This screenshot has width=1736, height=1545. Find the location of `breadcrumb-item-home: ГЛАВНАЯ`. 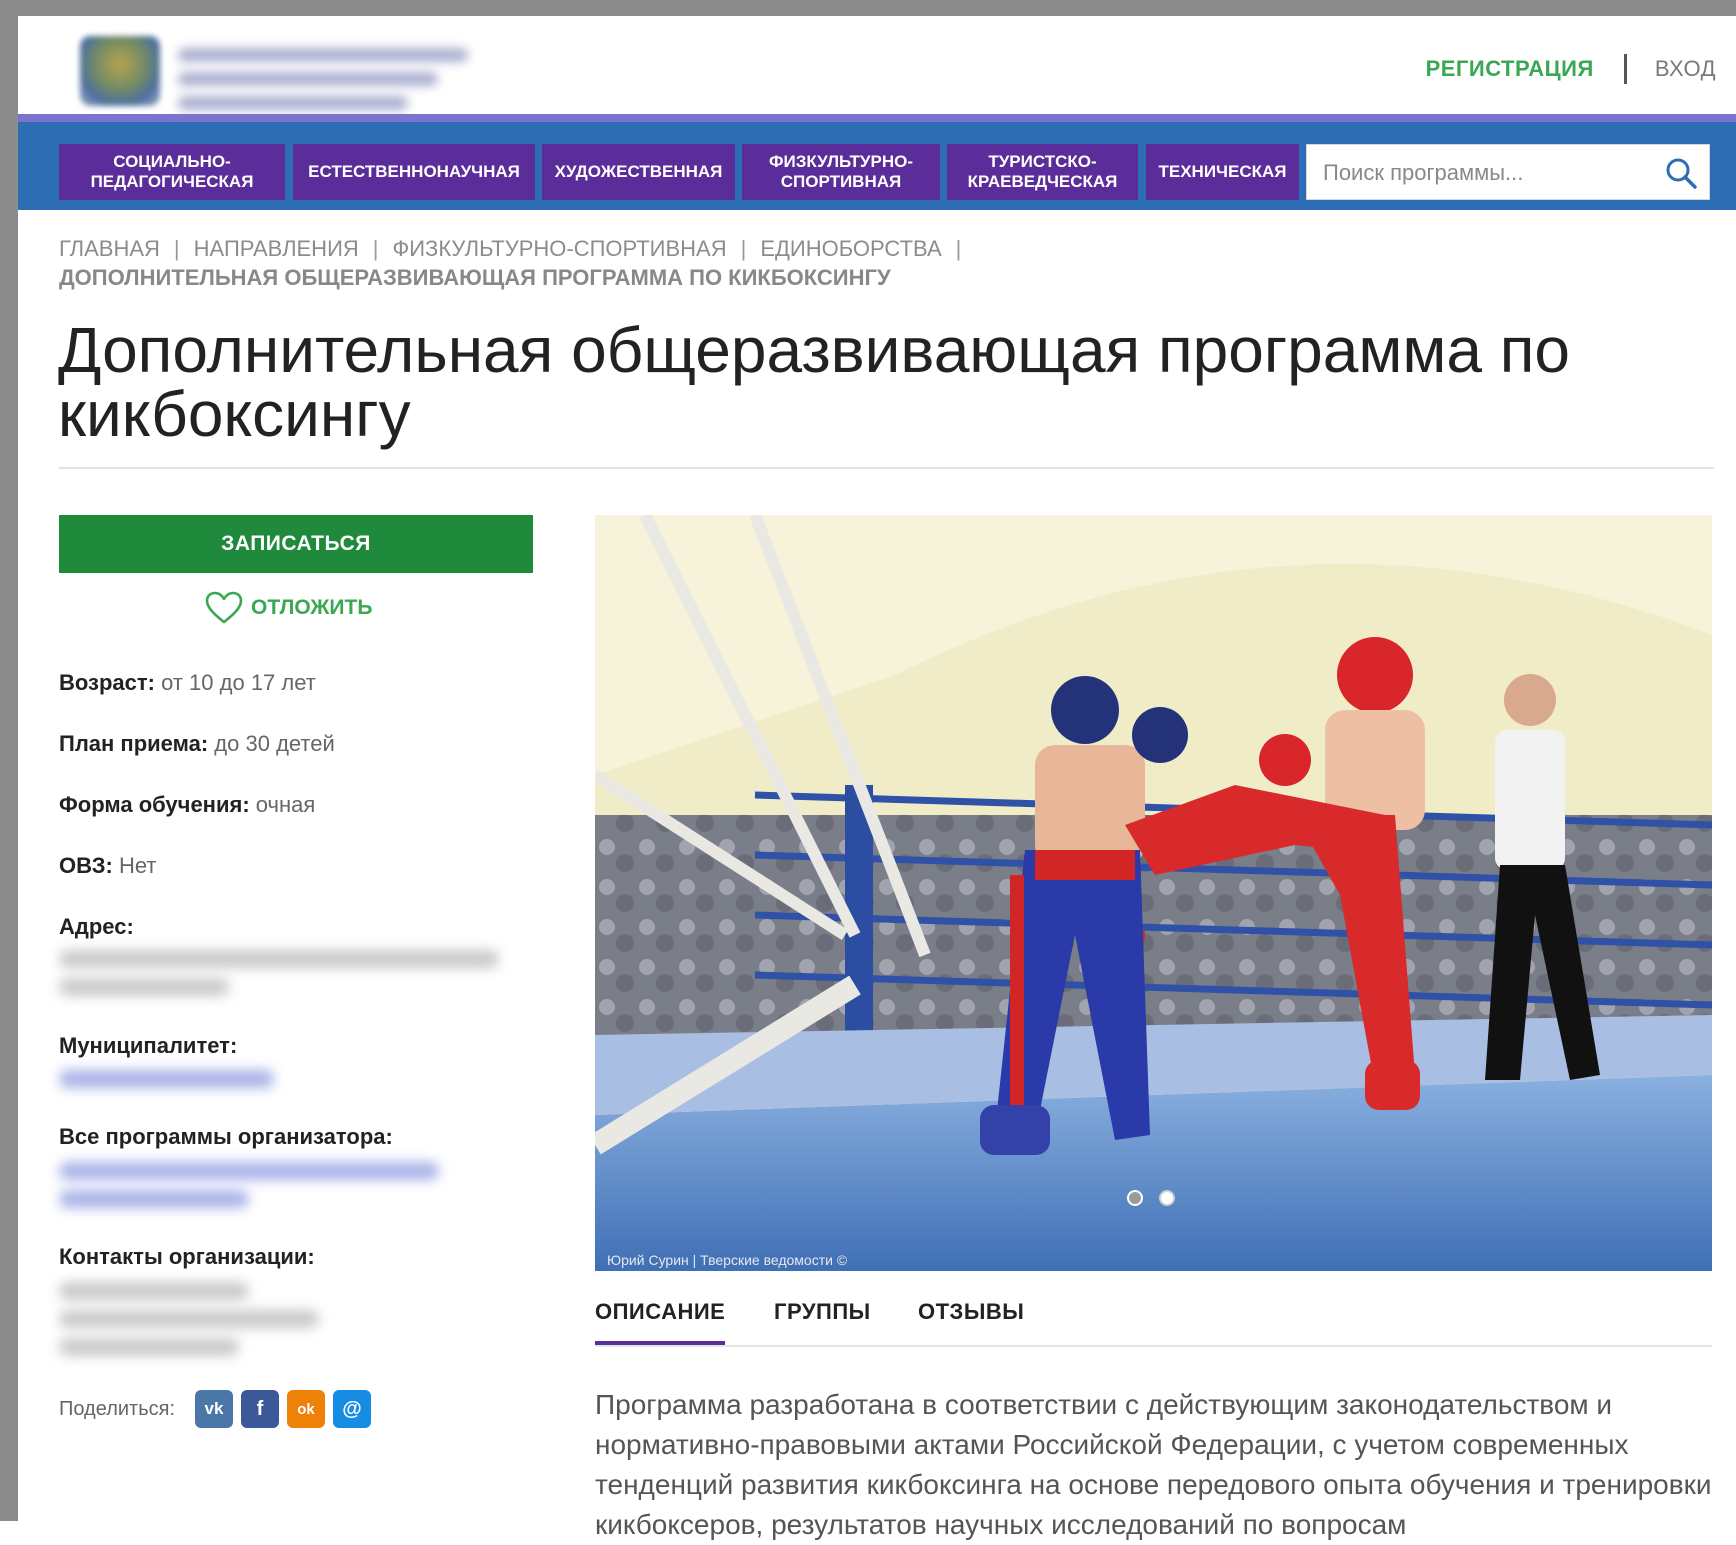

breadcrumb-item-home: ГЛАВНАЯ is located at coordinates (109, 248).